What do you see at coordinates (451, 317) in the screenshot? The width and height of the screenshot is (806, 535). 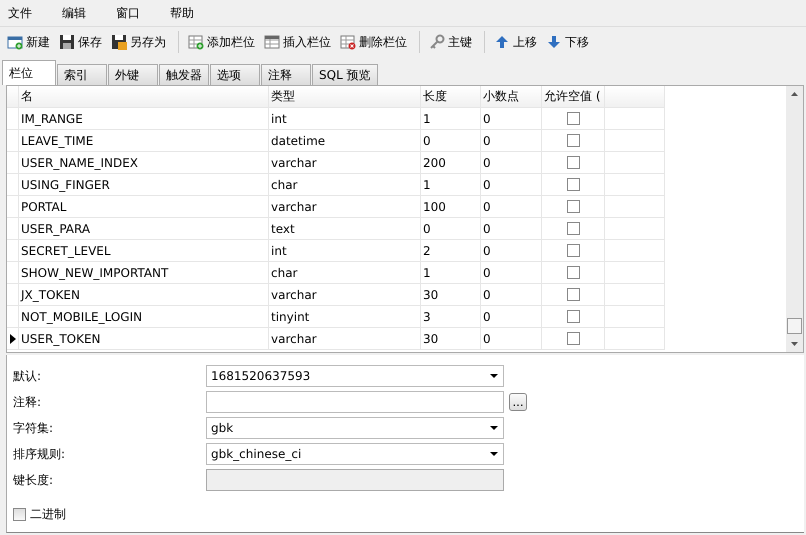 I see `table-cell: 3` at bounding box center [451, 317].